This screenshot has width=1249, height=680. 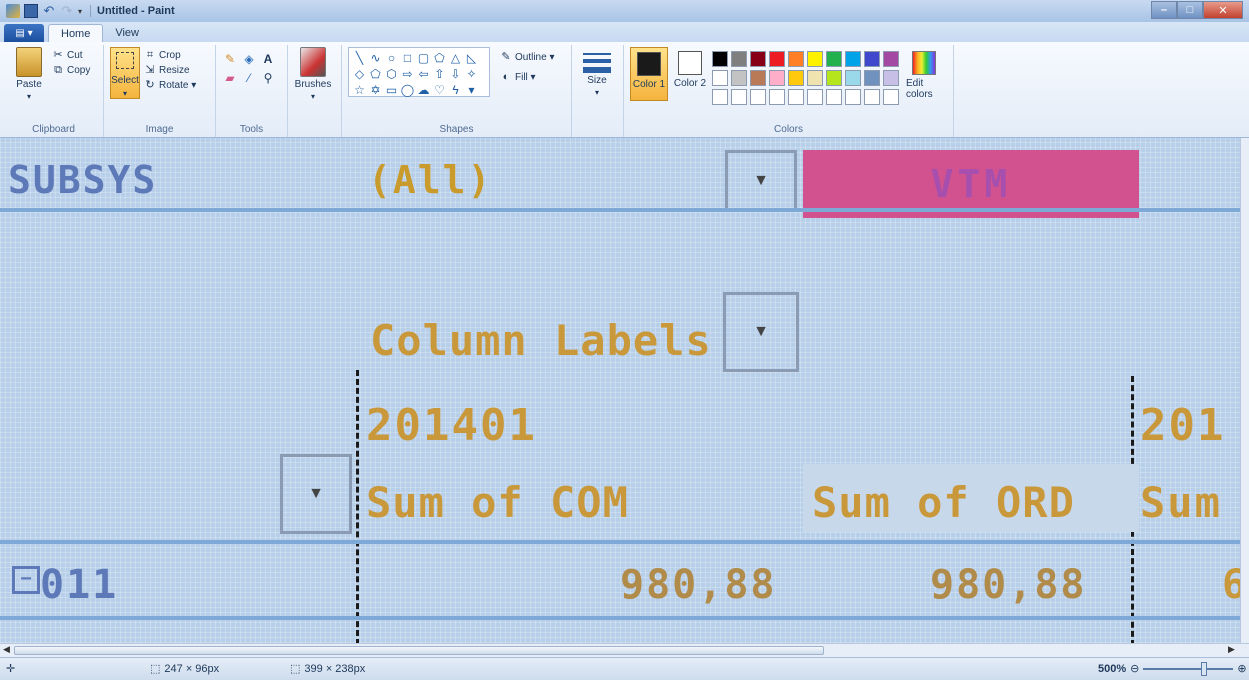 I want to click on report-filter-dropdown-icon: ▼, so click(x=761, y=181).